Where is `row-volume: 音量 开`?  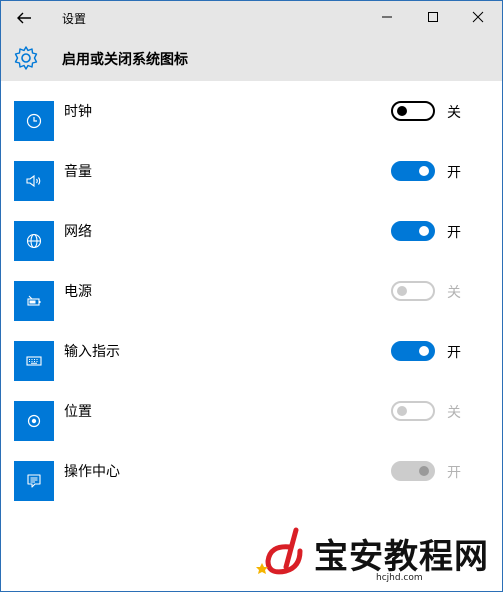
row-volume: 音量 开 is located at coordinates (251, 191).